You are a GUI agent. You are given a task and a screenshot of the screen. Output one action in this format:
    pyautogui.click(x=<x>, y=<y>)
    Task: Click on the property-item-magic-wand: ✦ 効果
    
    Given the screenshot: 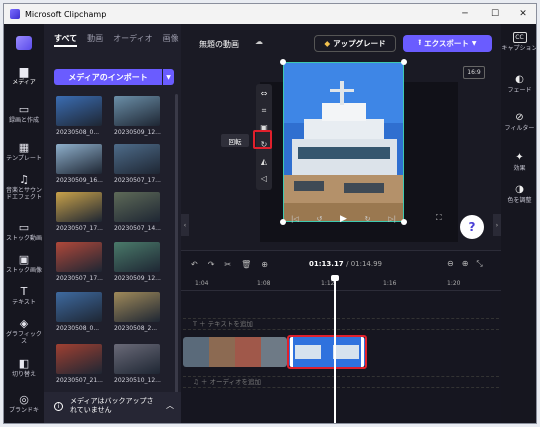 What is the action you would take?
    pyautogui.click(x=518, y=162)
    